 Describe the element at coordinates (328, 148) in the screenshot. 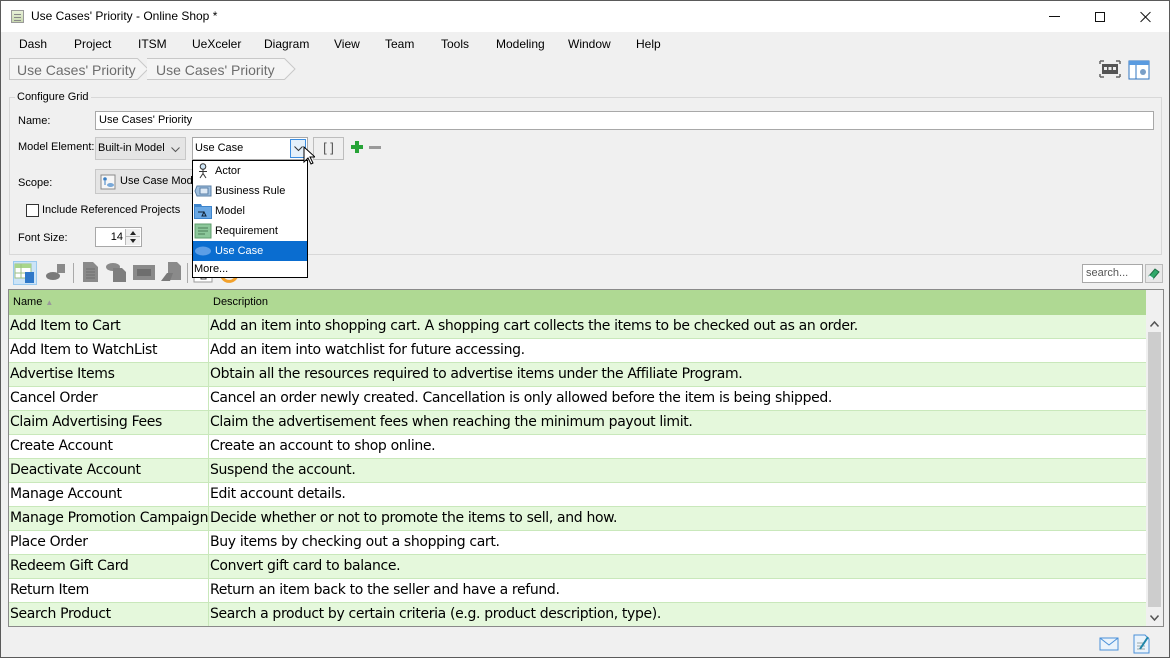

I see `multiplicity-button: [ ]` at that location.